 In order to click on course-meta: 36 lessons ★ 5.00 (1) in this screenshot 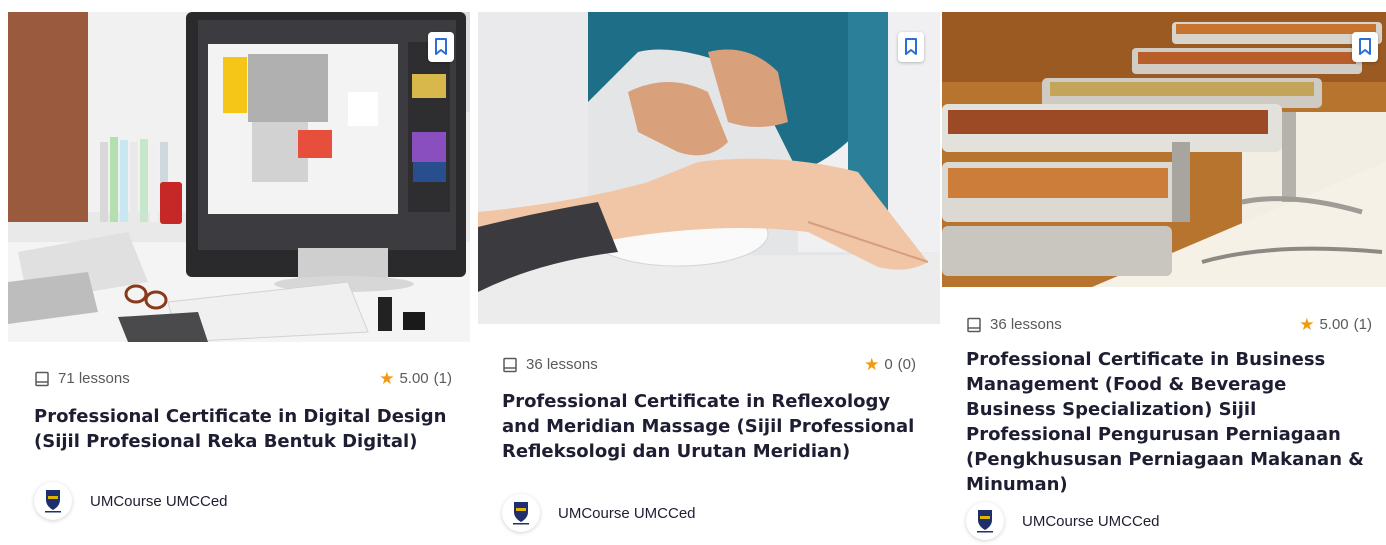, I will do `click(1169, 324)`.